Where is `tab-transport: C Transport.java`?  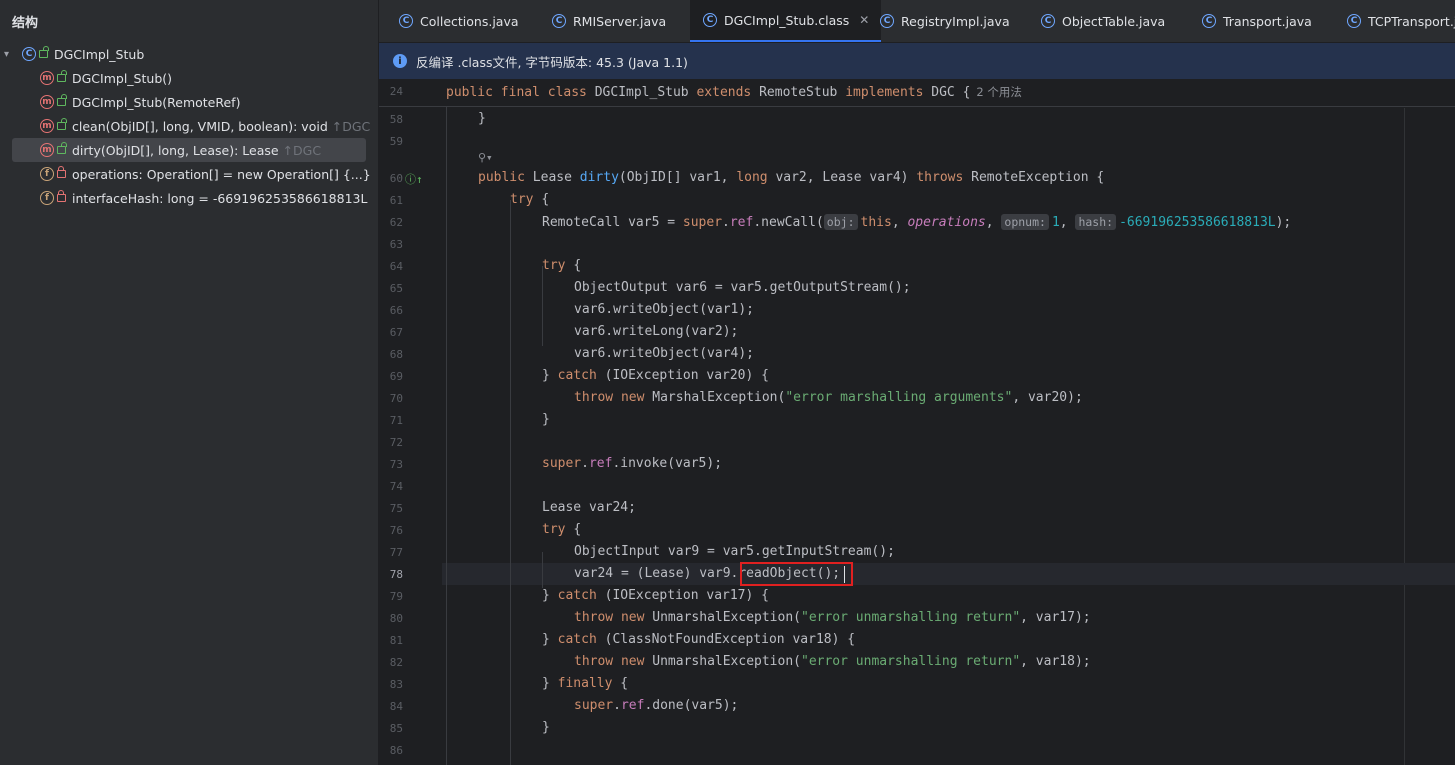
tab-transport: C Transport.java is located at coordinates (1257, 21).